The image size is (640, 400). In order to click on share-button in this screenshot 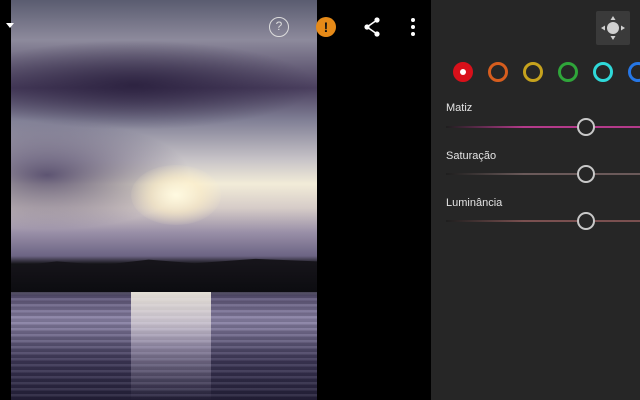, I will do `click(372, 27)`.